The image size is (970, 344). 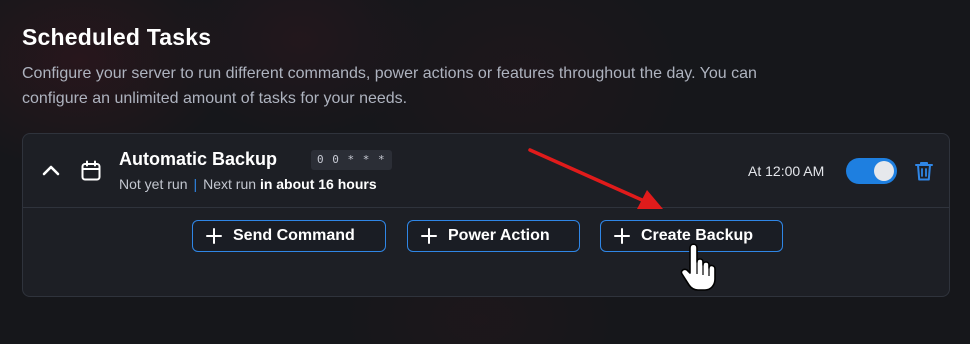 What do you see at coordinates (117, 37) in the screenshot?
I see `page-title: Scheduled Tasks` at bounding box center [117, 37].